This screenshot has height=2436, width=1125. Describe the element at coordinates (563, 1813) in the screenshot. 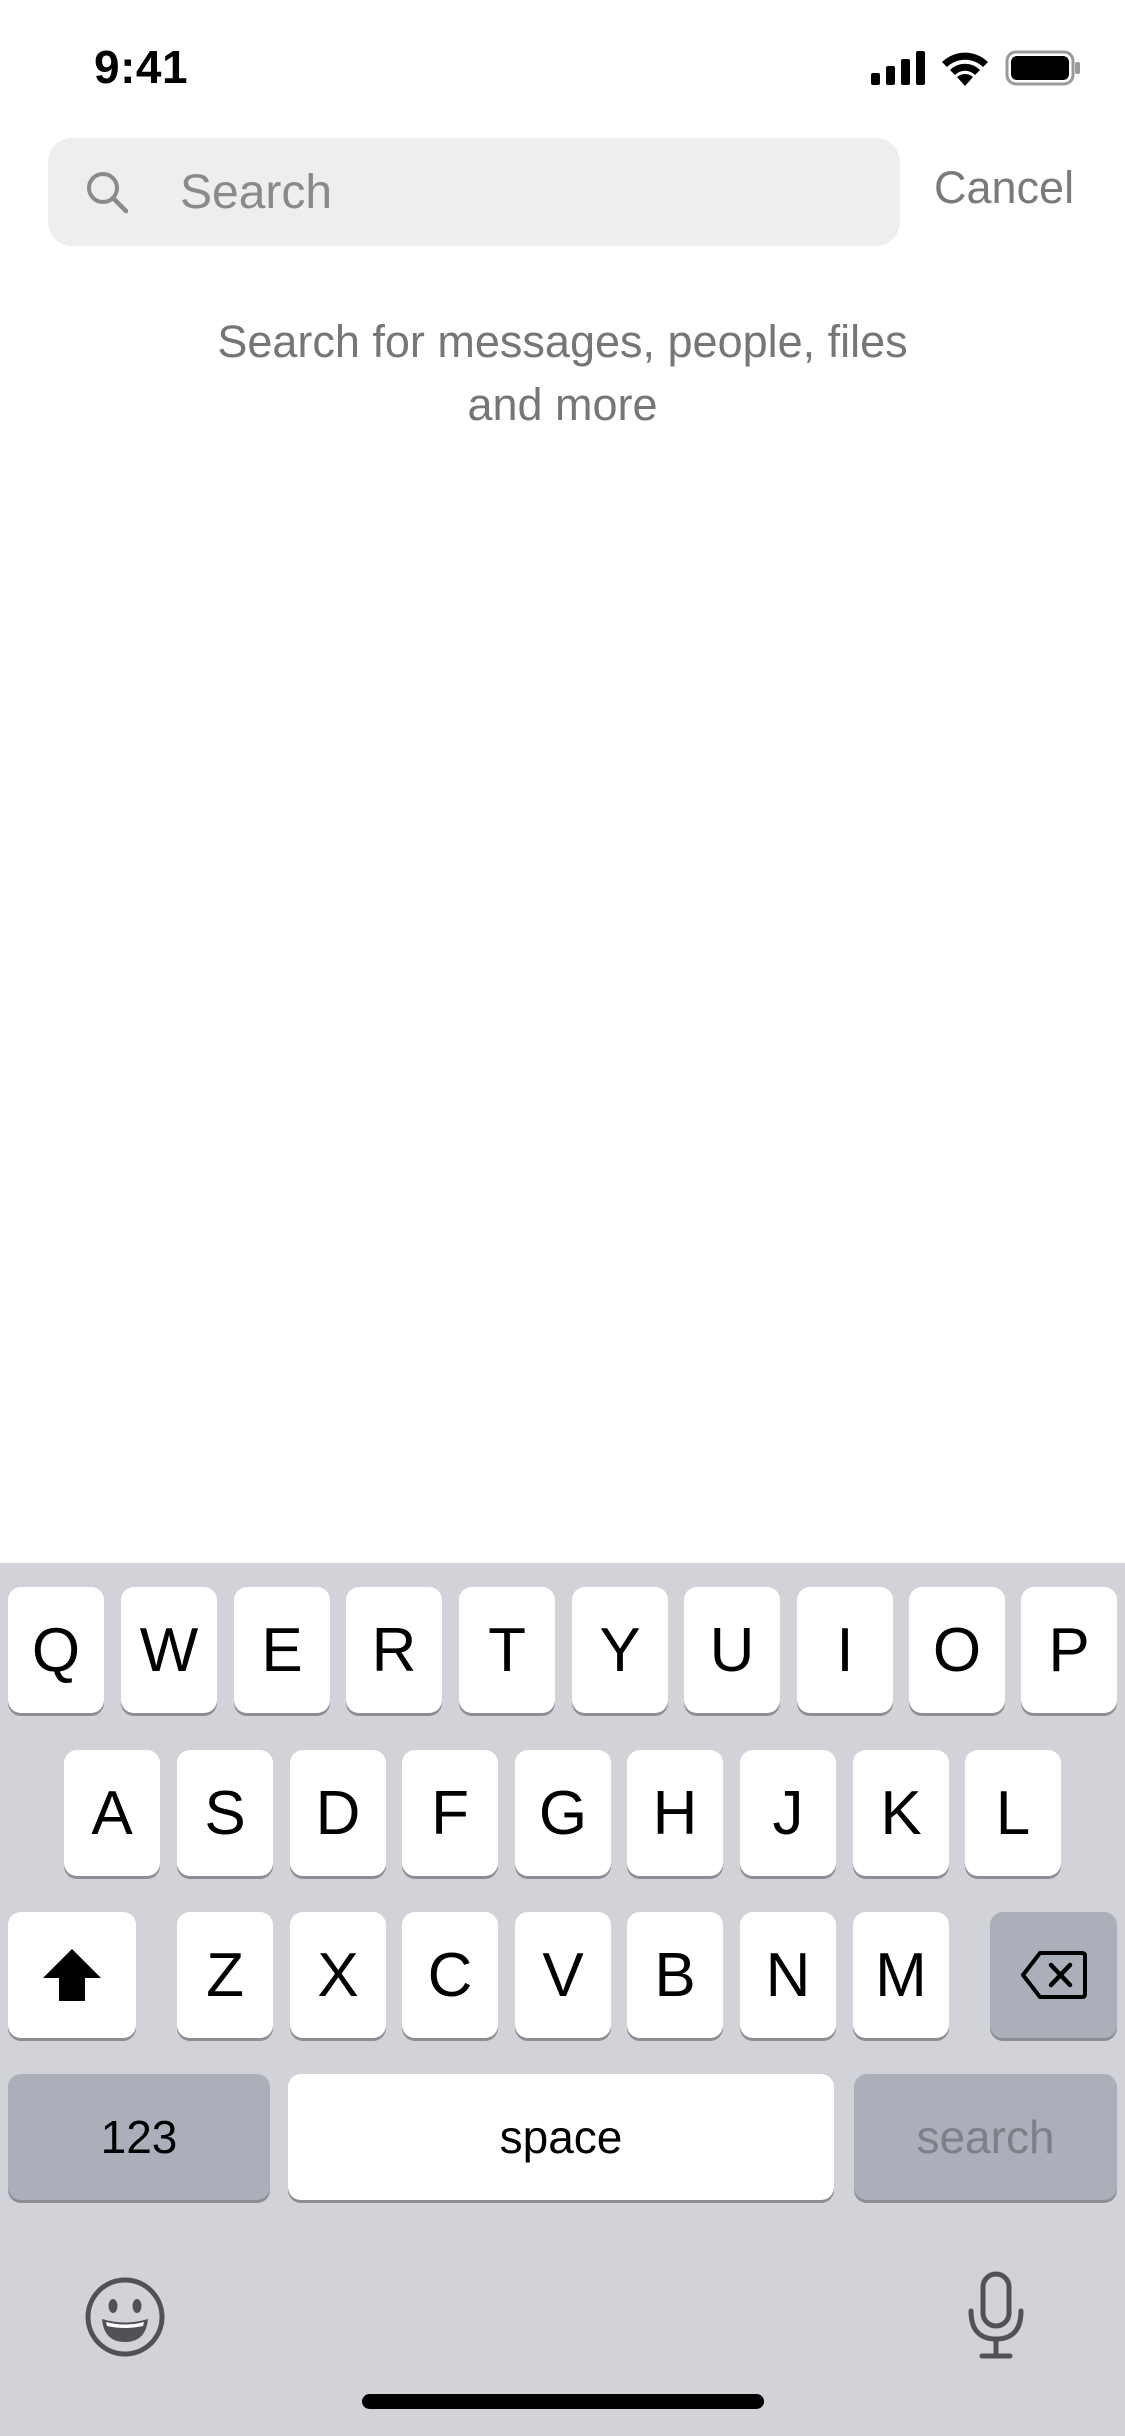

I see `key-g: G` at that location.